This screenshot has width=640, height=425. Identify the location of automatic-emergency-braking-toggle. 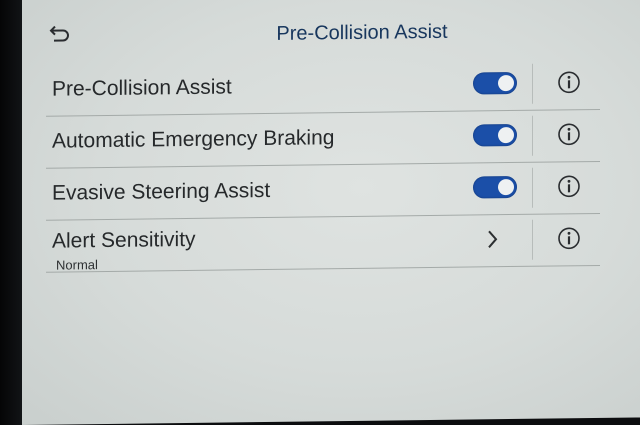
(495, 135).